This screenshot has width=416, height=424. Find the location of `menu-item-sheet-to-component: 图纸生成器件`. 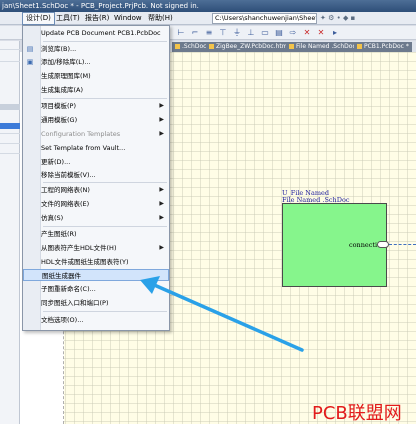

menu-item-sheet-to-component: 图纸生成器件 is located at coordinates (96, 275).